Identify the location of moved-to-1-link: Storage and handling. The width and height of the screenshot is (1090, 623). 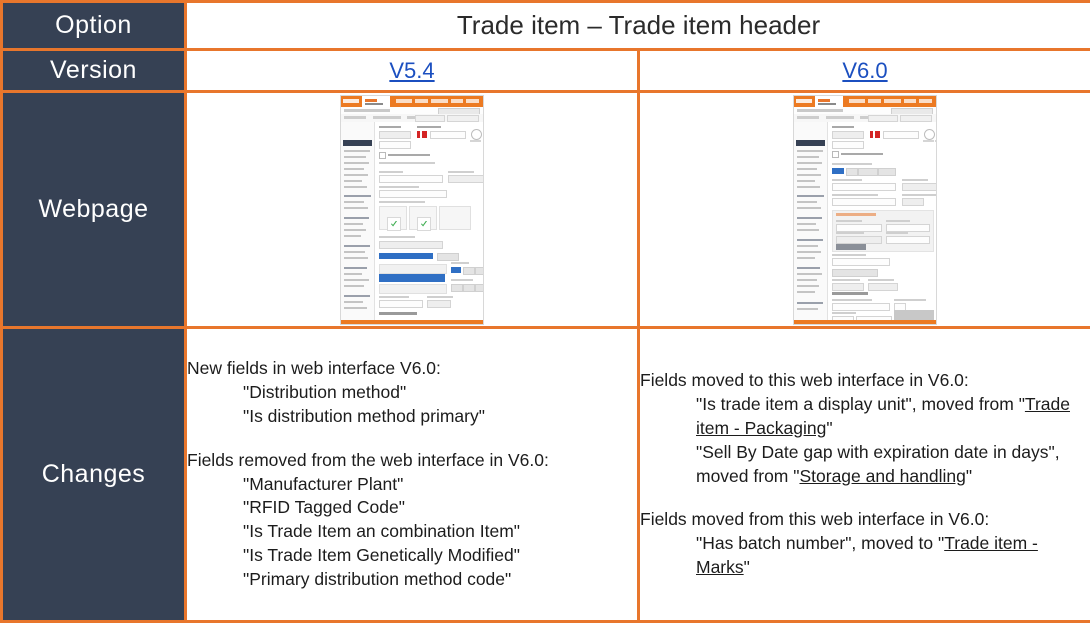
(882, 476).